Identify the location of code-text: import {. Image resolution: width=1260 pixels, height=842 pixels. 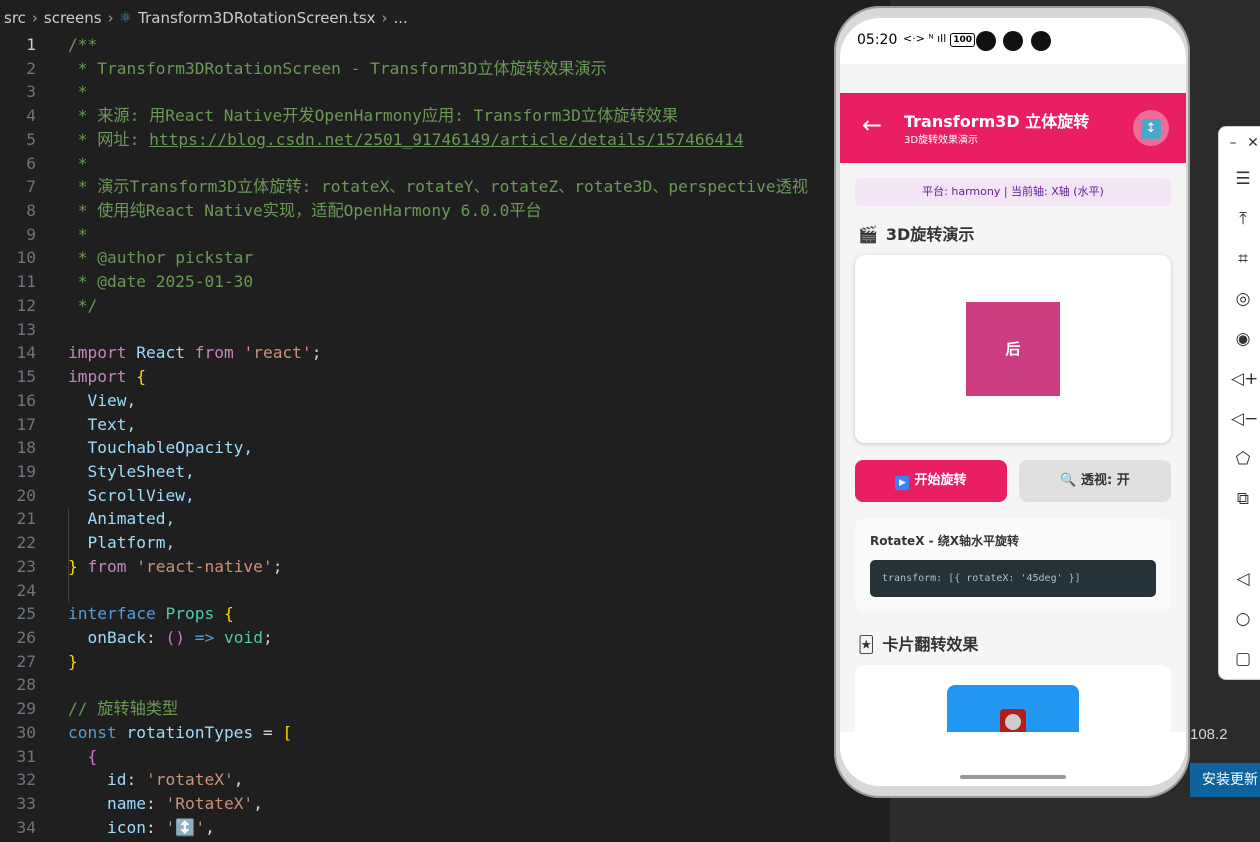
(107, 377).